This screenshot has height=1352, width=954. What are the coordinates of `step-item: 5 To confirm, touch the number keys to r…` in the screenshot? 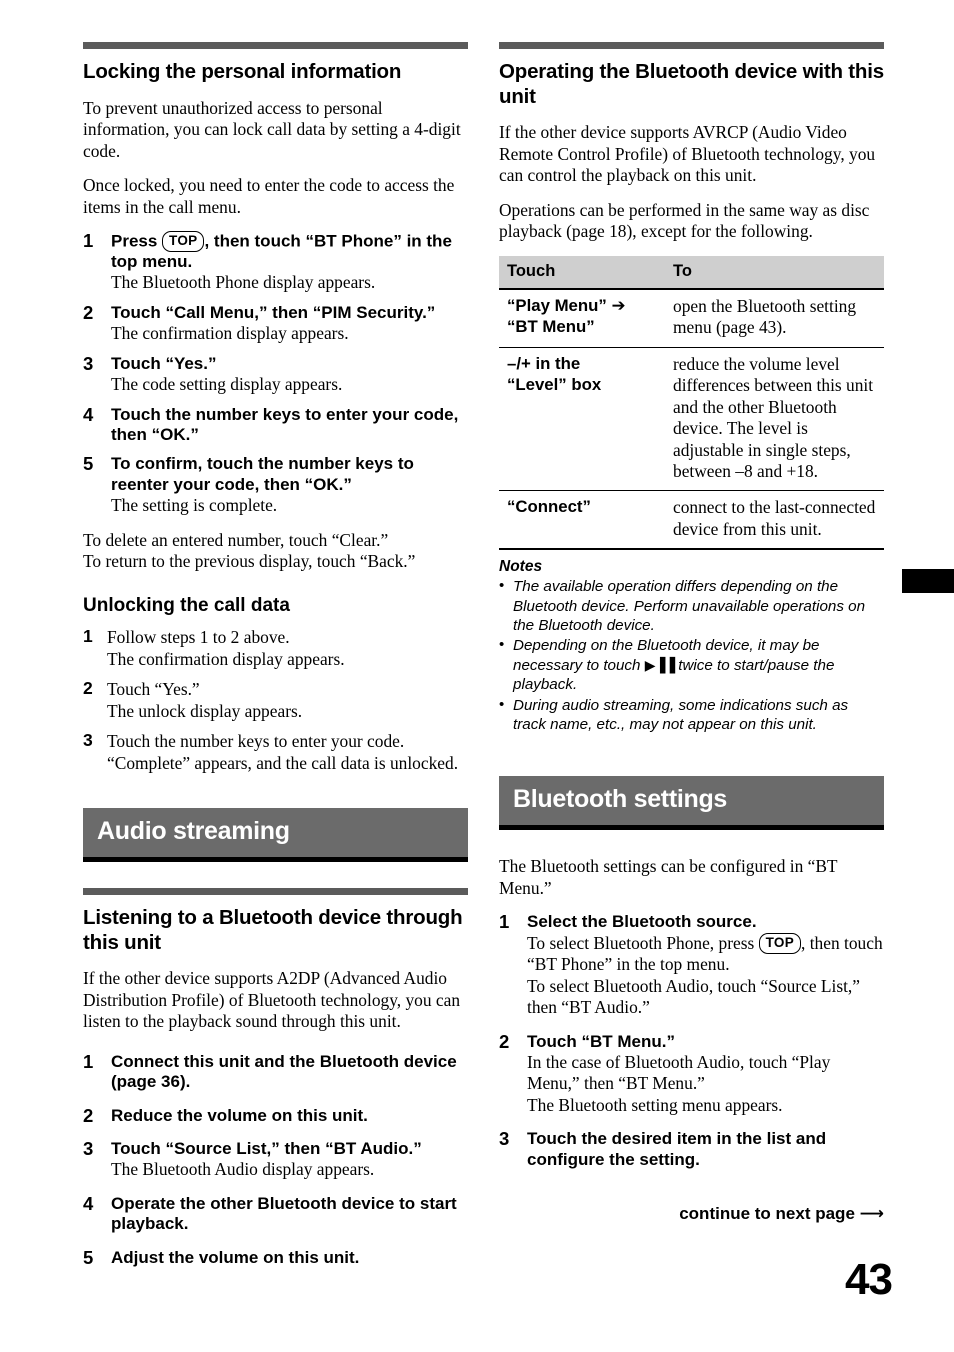 It's located at (275, 484).